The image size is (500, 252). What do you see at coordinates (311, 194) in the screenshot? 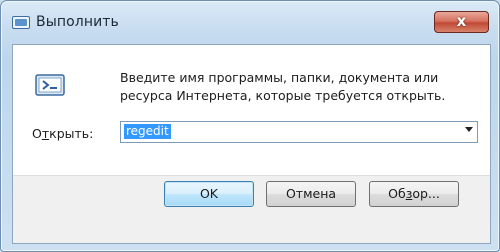
I see `cancel-button: Отмена` at bounding box center [311, 194].